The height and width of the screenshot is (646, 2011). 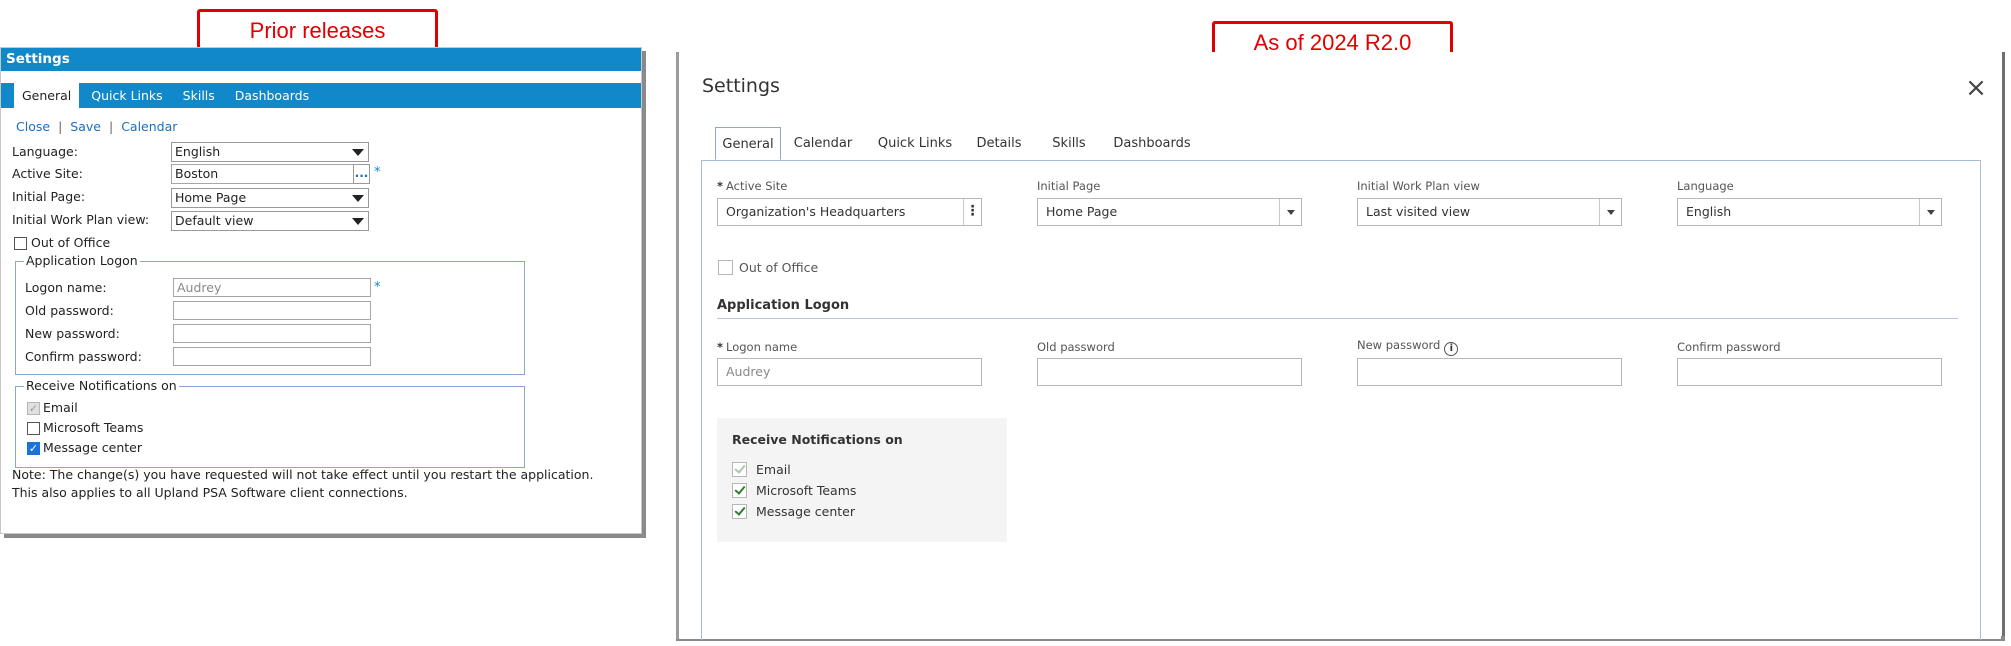 I want to click on confirm-password-input, so click(x=1809, y=372).